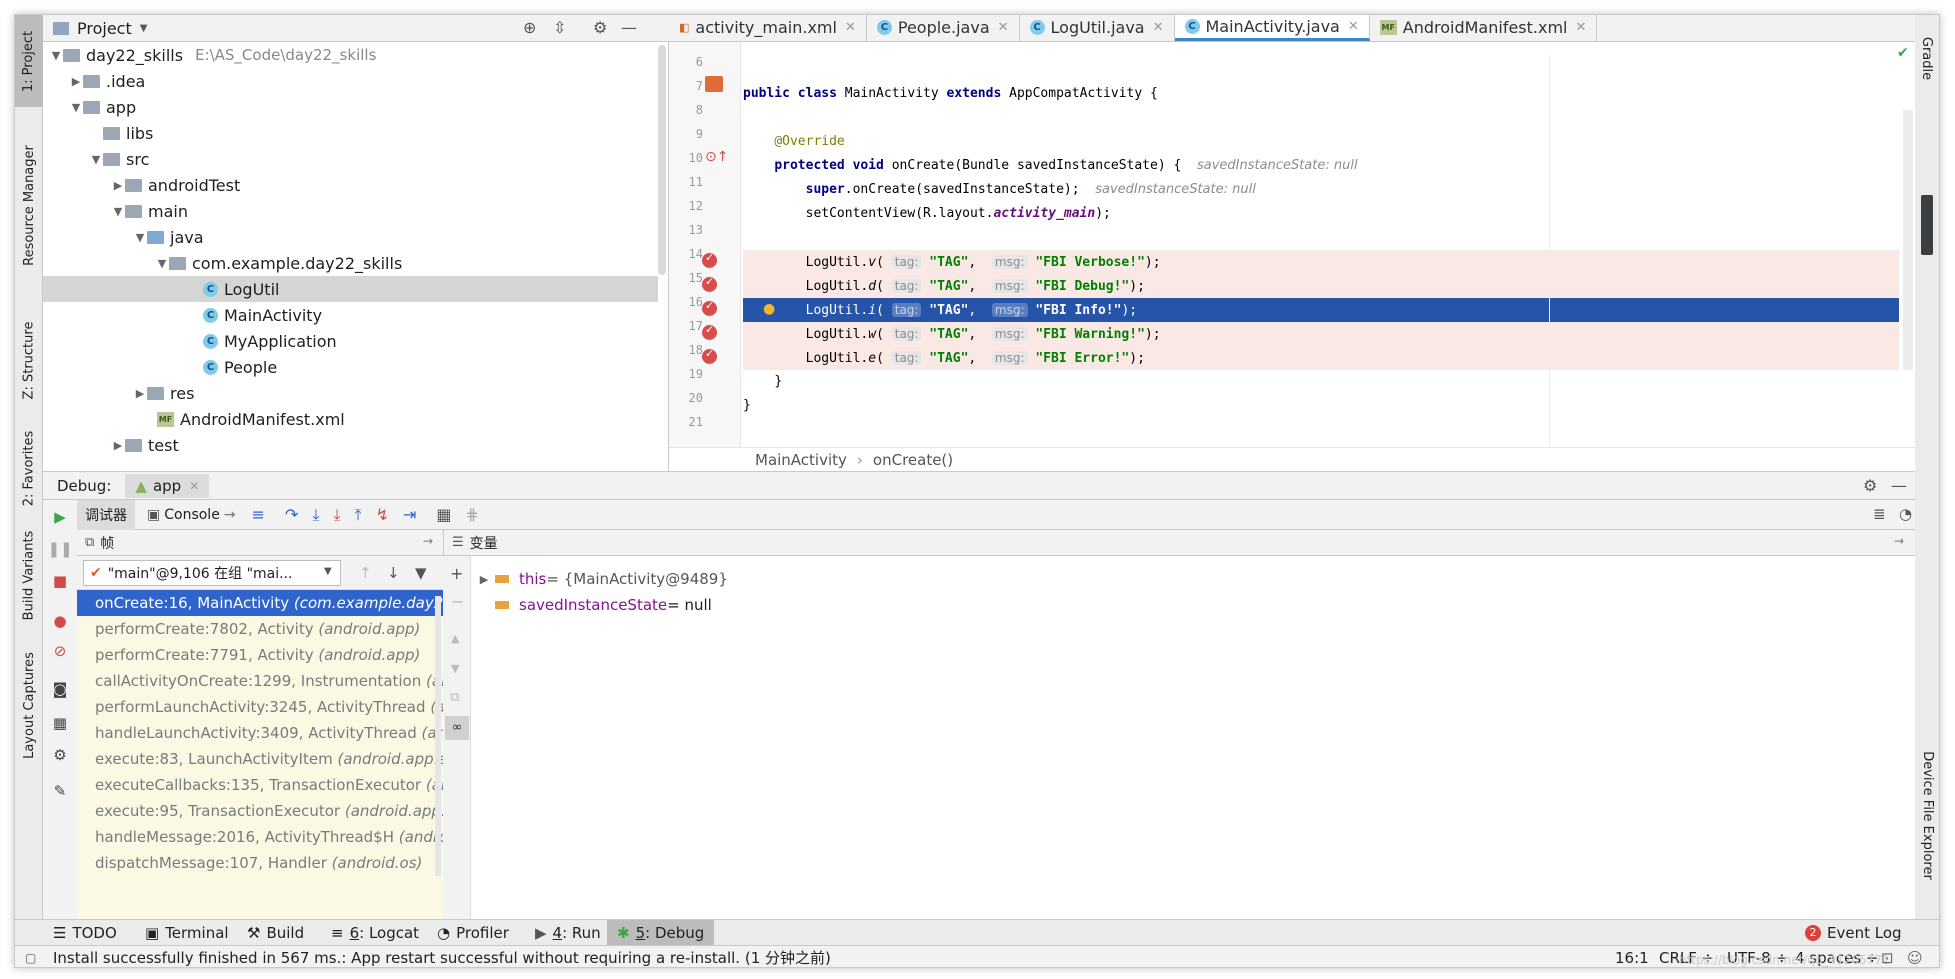  I want to click on run-to-cursor-icon: ⇥, so click(409, 514).